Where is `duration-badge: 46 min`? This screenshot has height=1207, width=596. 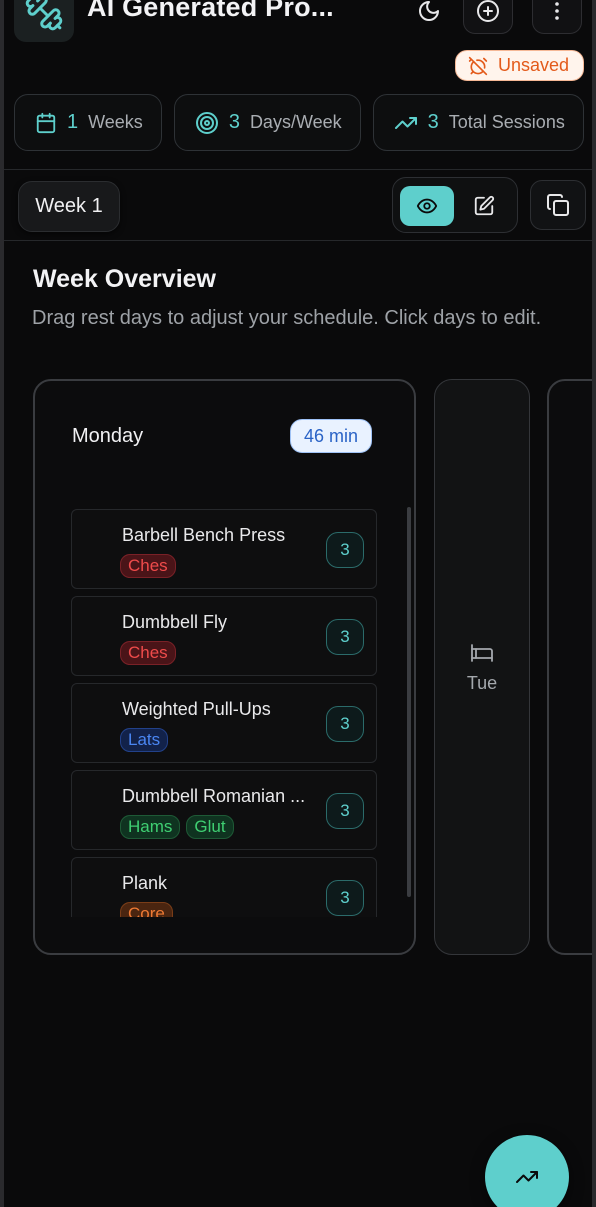 duration-badge: 46 min is located at coordinates (331, 436).